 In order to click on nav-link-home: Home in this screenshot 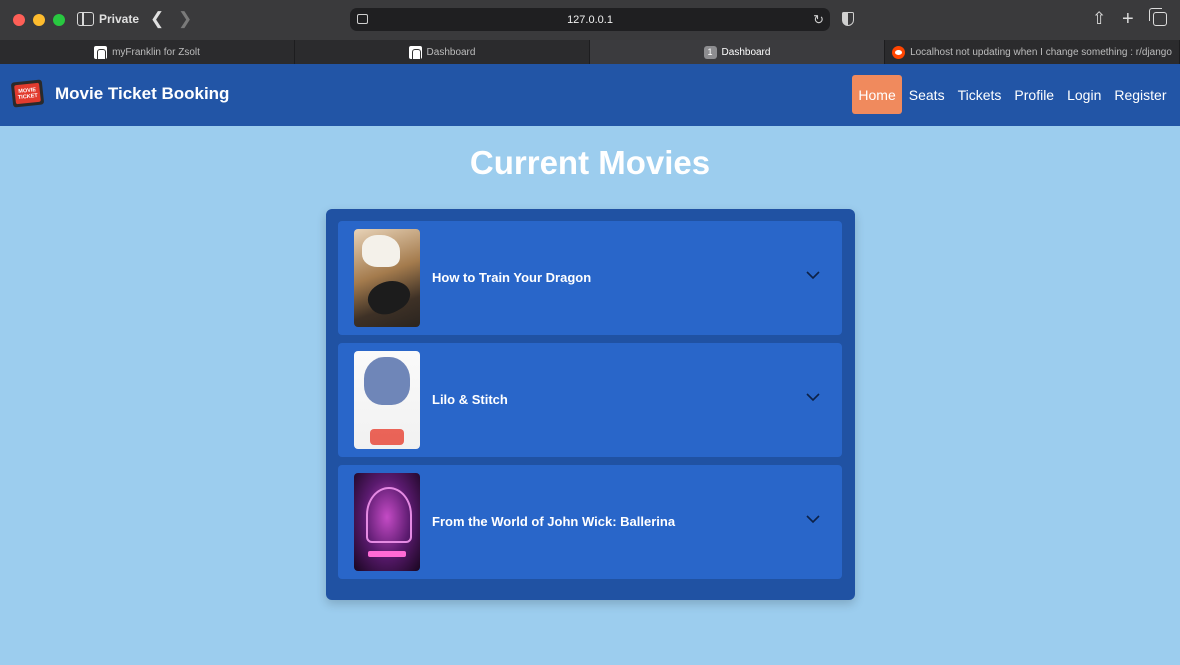, I will do `click(877, 94)`.